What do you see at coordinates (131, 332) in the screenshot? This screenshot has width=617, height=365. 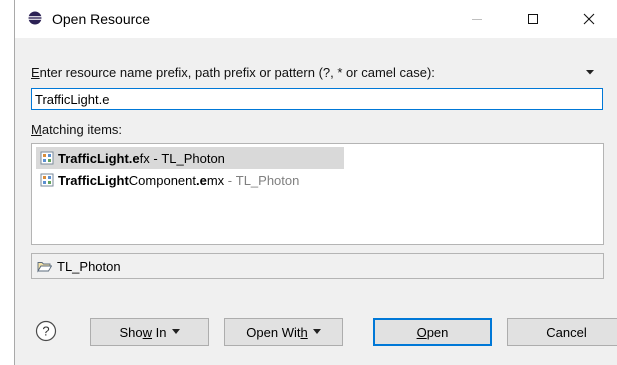 I see `show-in-label-a: Sho` at bounding box center [131, 332].